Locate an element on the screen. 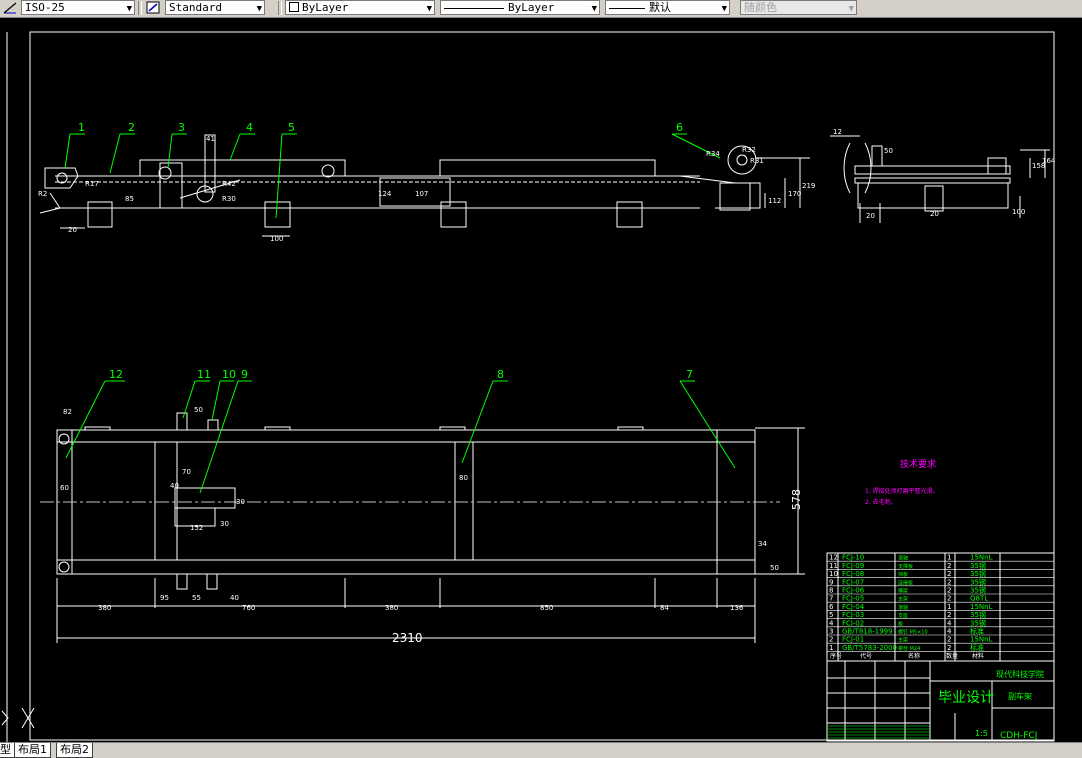 This screenshot has height=758, width=1082. bom-cell-name: 支座 is located at coordinates (903, 615).